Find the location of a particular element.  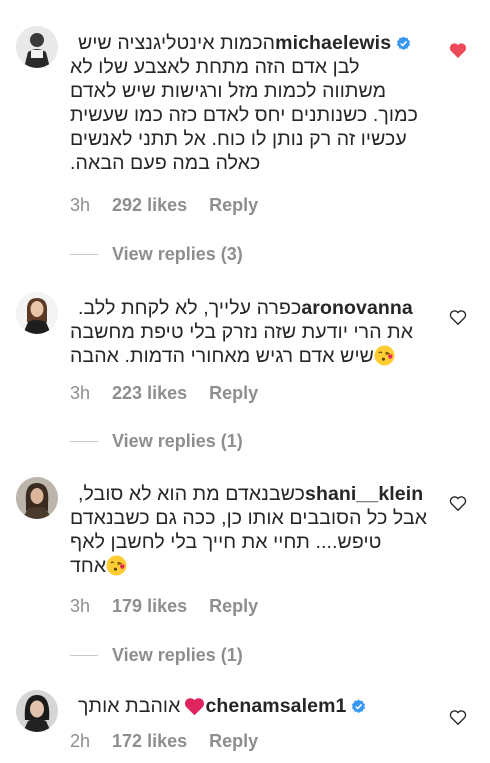

comment-meta: 3h 223 likes Reply is located at coordinates (164, 393).